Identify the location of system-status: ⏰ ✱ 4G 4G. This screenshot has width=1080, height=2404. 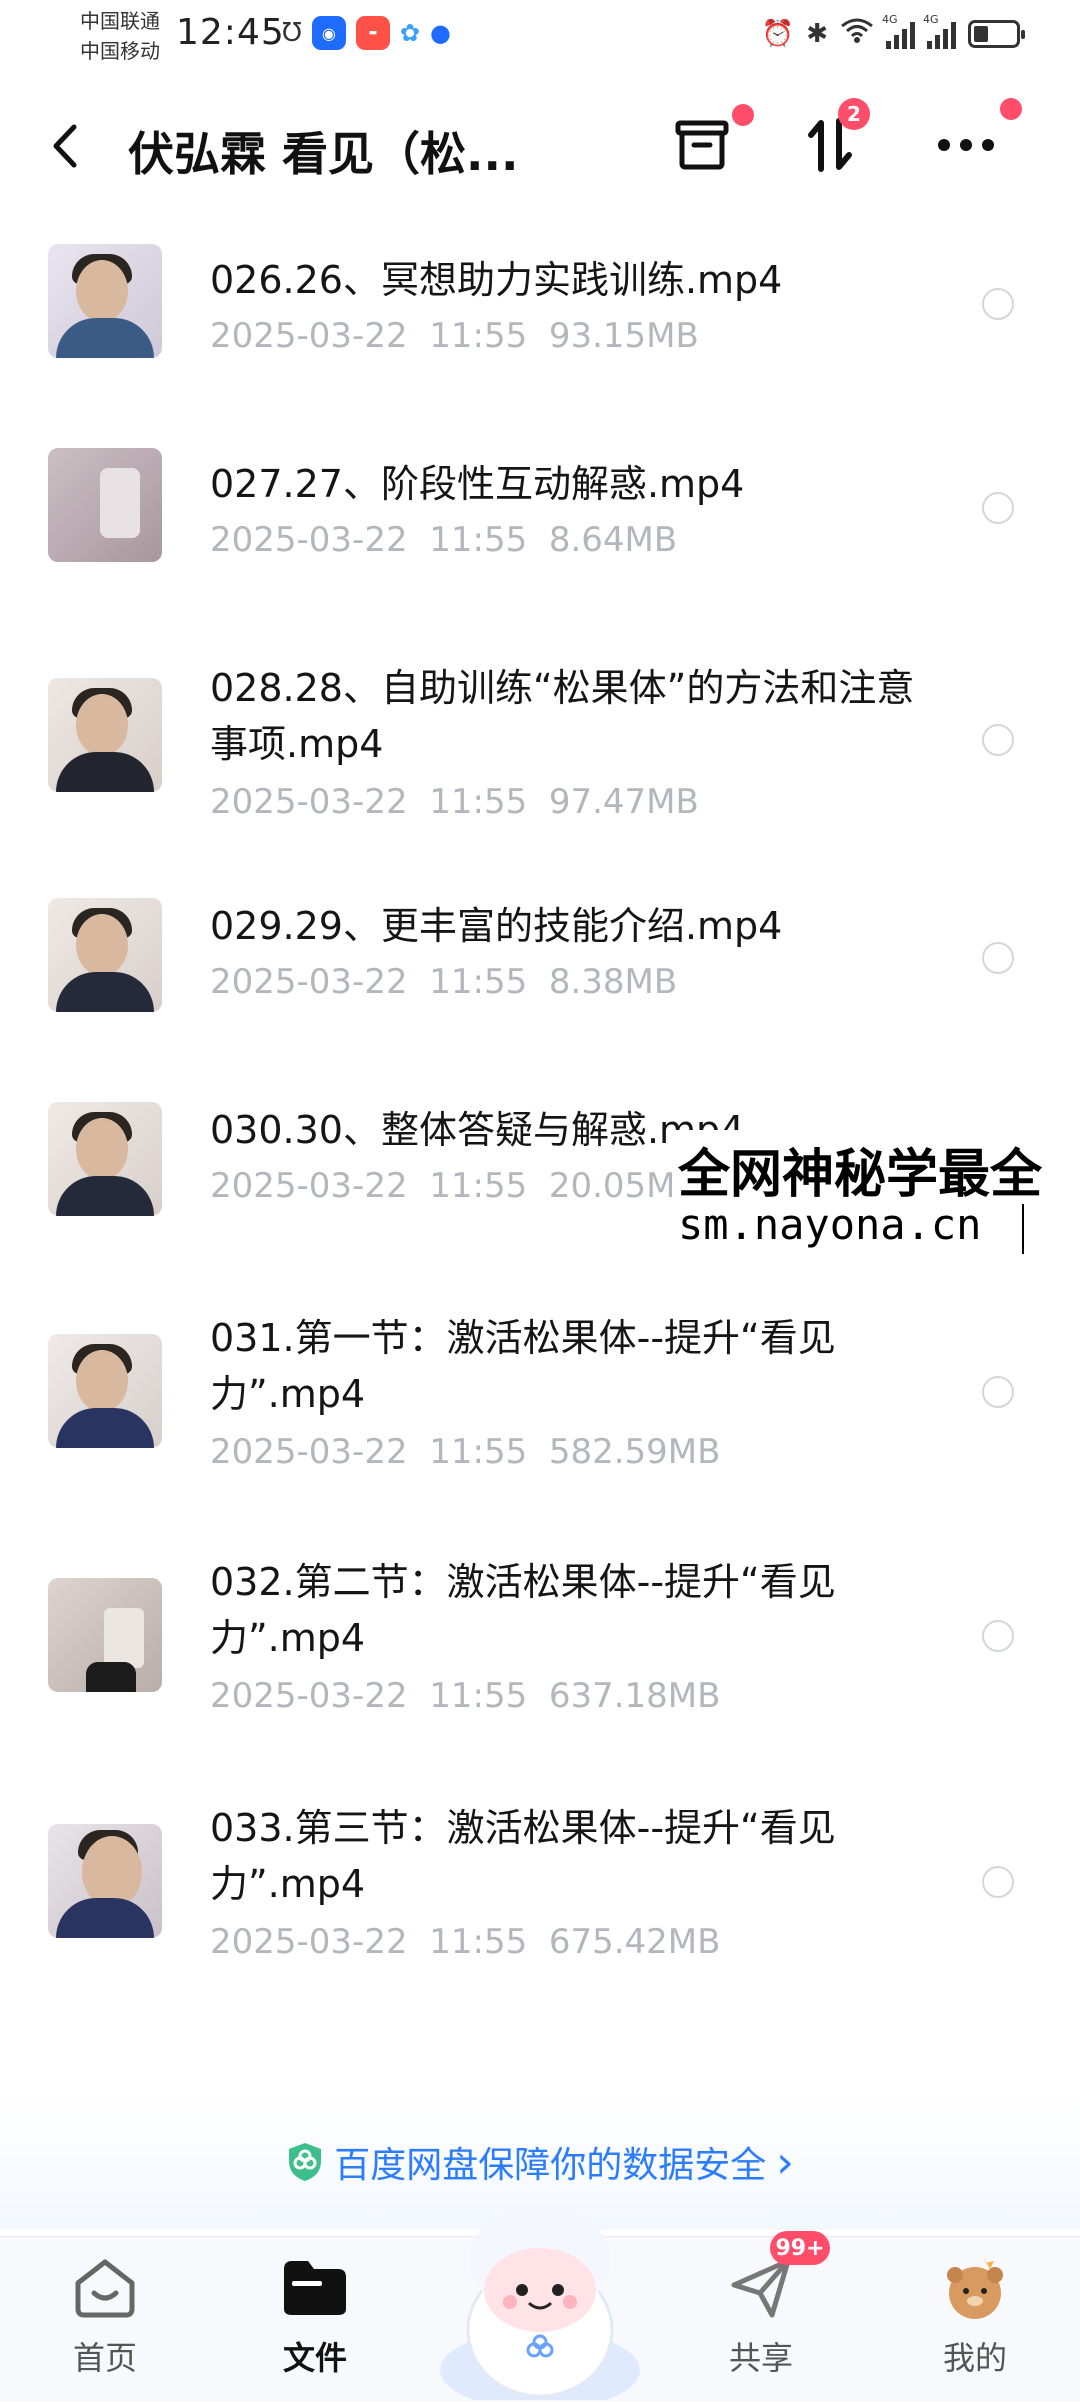
(893, 32).